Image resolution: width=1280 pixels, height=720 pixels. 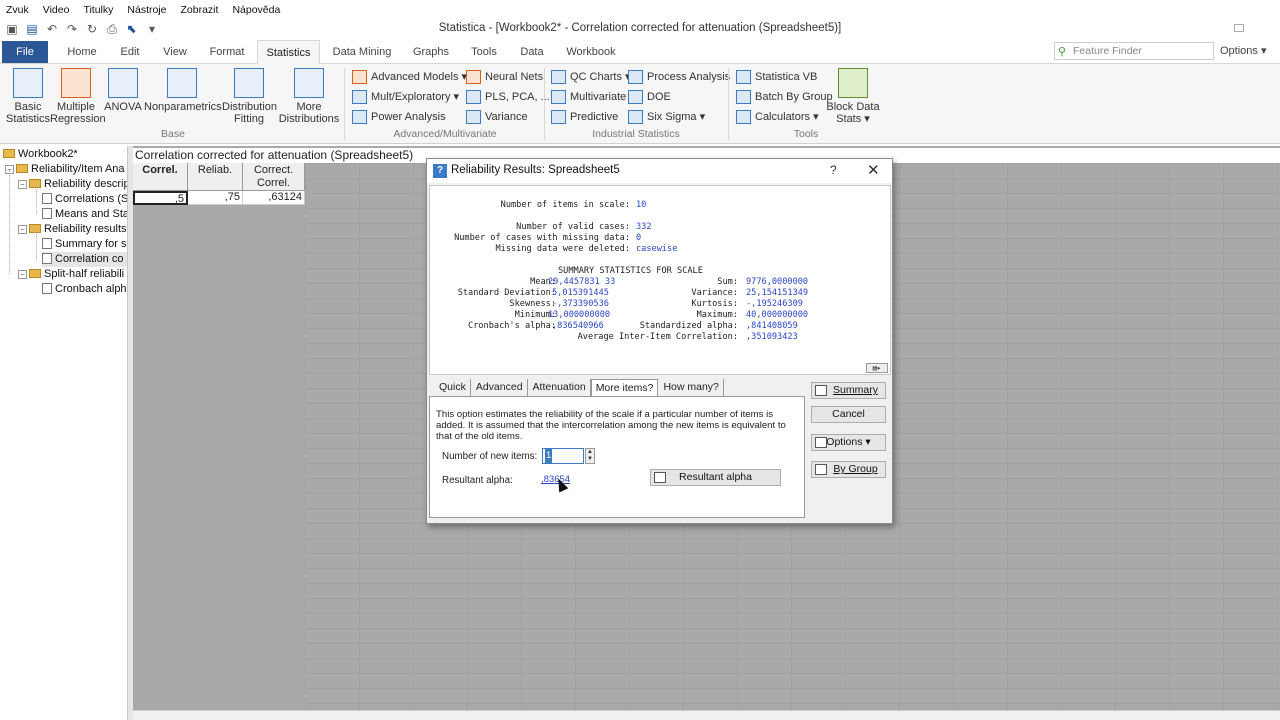 I want to click on resultant-alpha-button: Resultant alpha, so click(x=715, y=477).